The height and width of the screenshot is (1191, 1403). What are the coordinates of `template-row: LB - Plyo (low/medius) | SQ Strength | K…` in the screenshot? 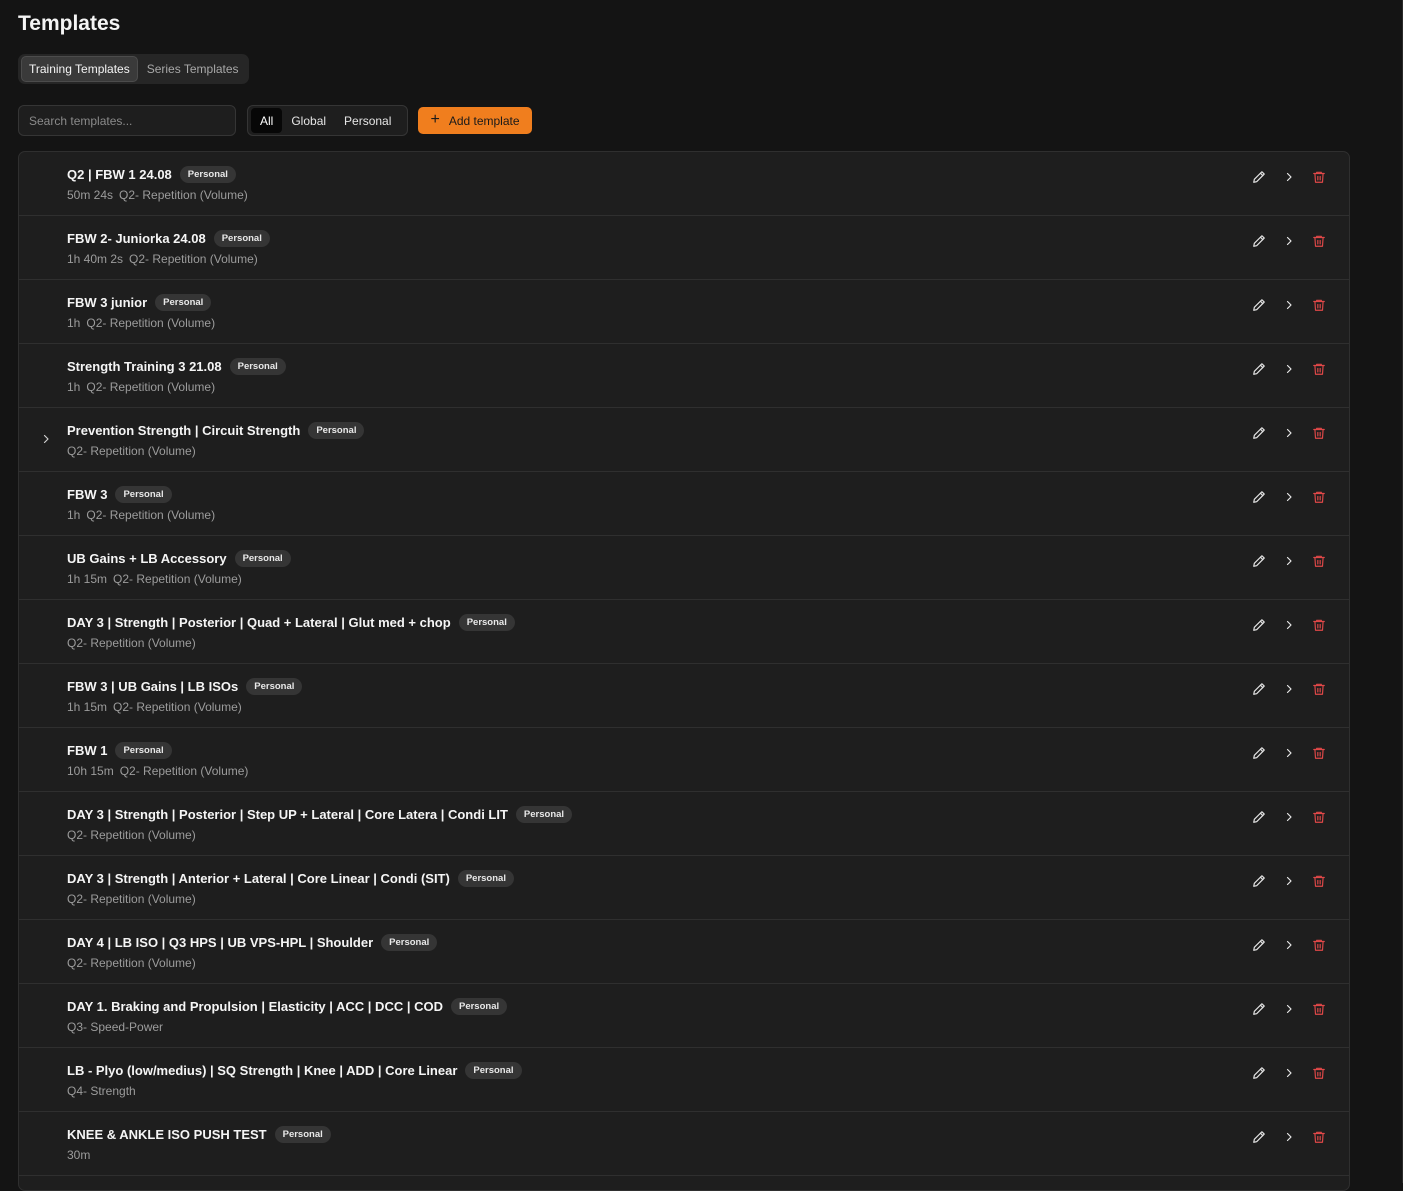 It's located at (684, 1080).